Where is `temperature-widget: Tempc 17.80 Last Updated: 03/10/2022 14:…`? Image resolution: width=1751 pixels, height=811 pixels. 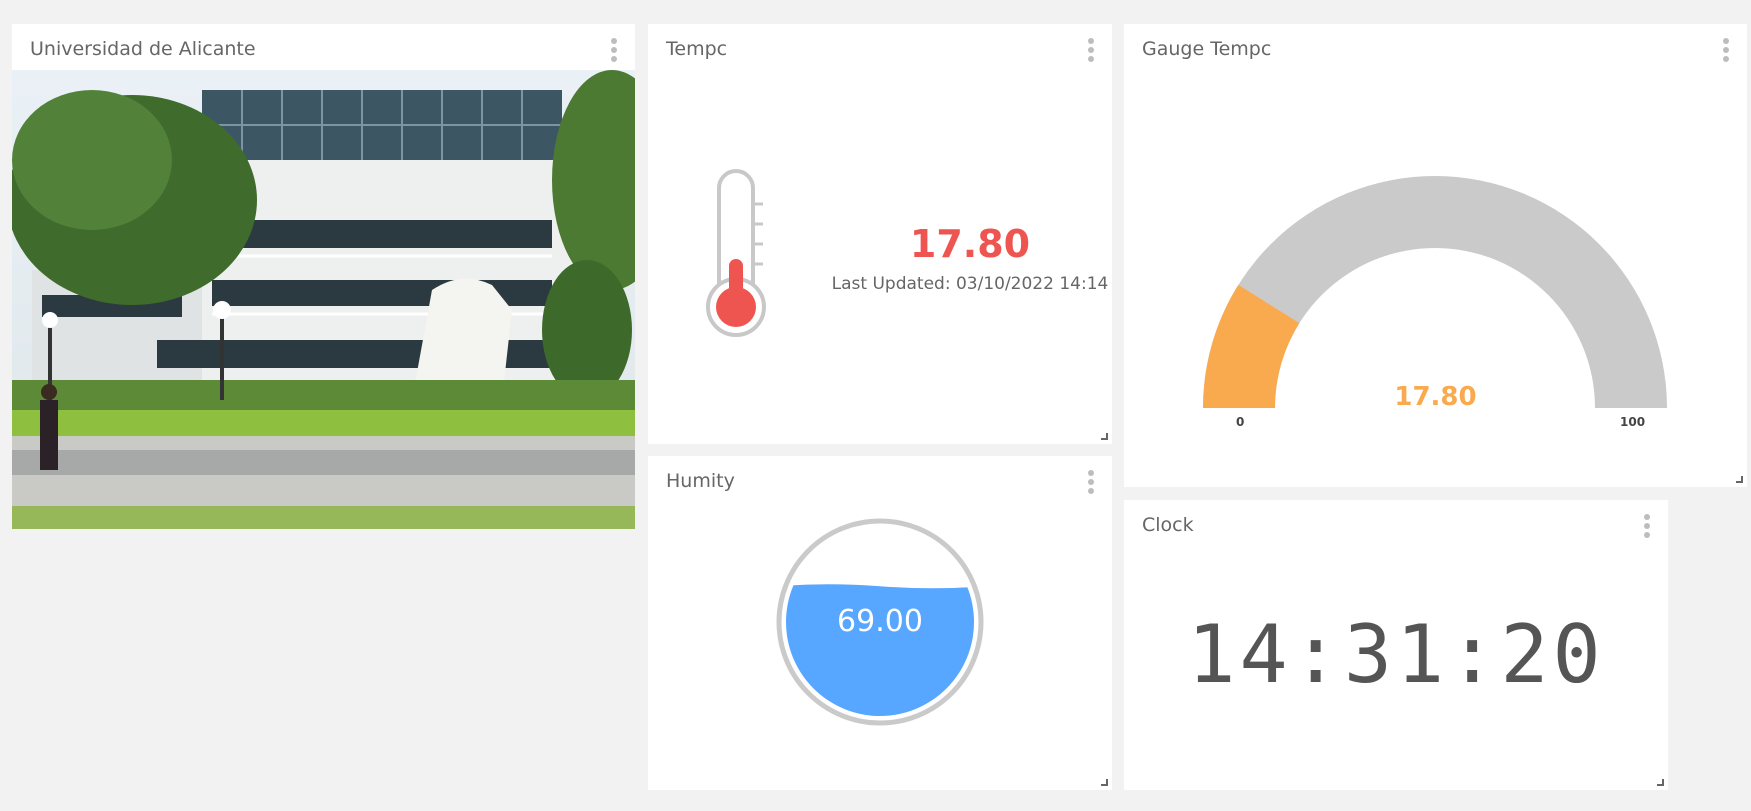 temperature-widget: Tempc 17.80 Last Updated: 03/10/2022 14:… is located at coordinates (880, 234).